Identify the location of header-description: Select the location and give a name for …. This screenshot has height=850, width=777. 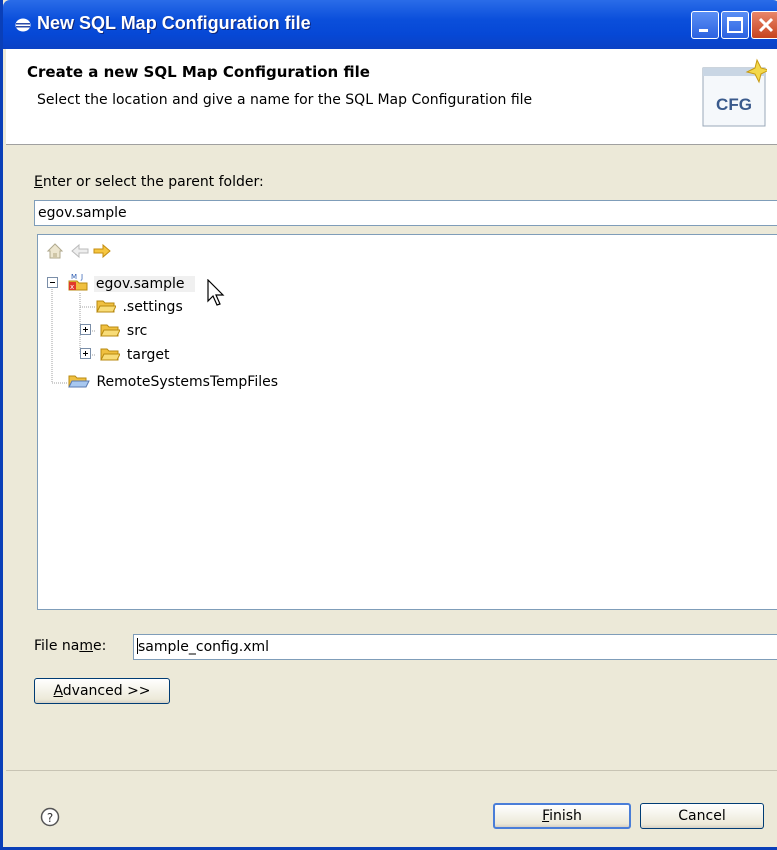
(285, 100).